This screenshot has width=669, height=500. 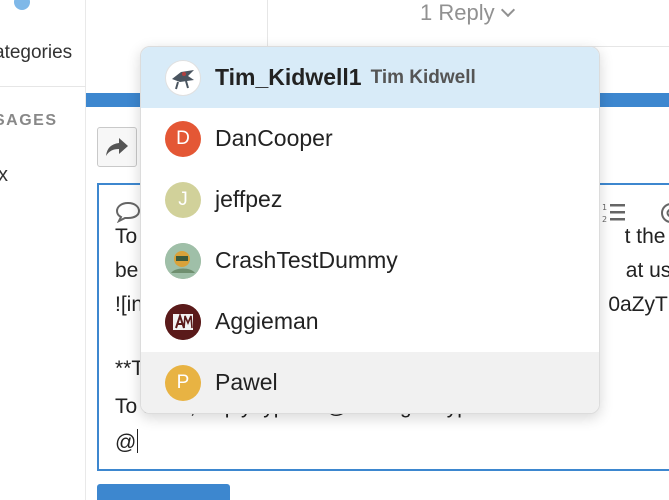 What do you see at coordinates (36, 53) in the screenshot?
I see `sidebar-item-categories: ategories` at bounding box center [36, 53].